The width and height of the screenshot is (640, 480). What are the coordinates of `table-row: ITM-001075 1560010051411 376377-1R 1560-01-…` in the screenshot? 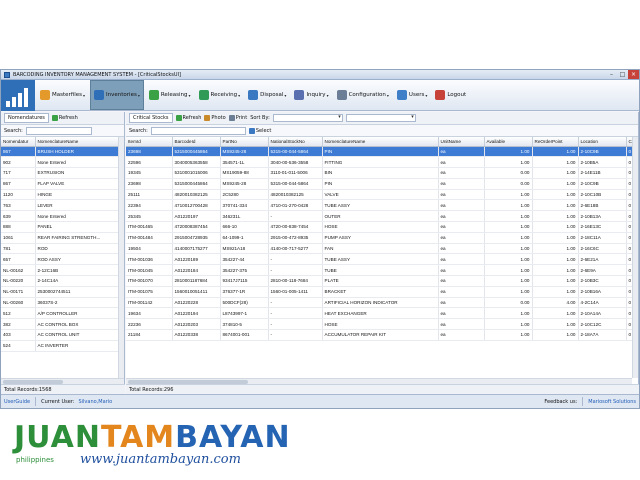 It's located at (381, 292).